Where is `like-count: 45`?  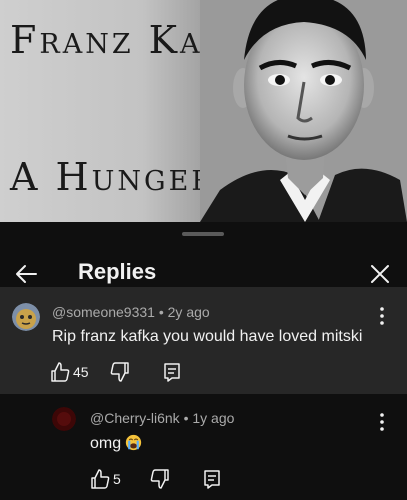 like-count: 45 is located at coordinates (81, 372).